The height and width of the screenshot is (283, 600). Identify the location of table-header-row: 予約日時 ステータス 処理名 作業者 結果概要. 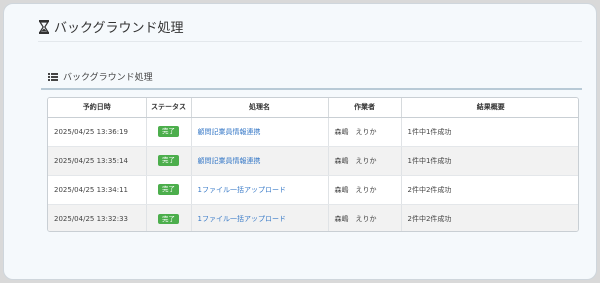
(313, 108).